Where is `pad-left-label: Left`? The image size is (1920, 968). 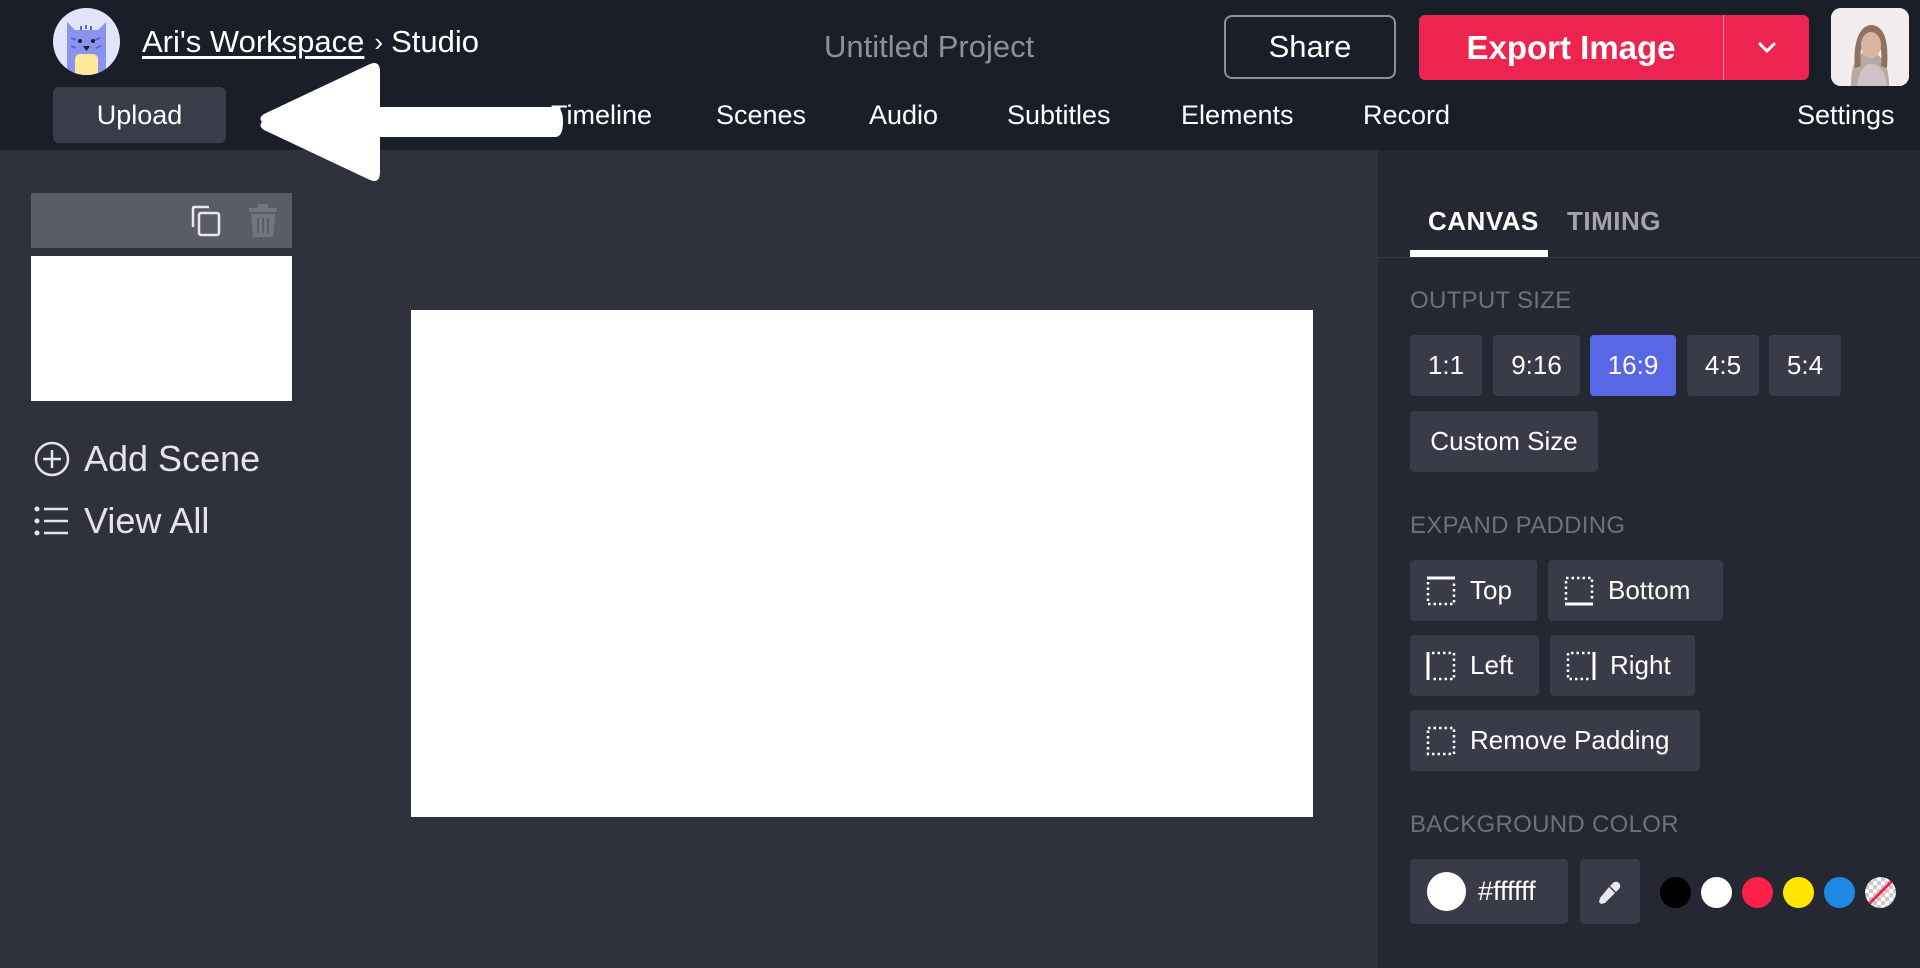 pad-left-label: Left is located at coordinates (1492, 665).